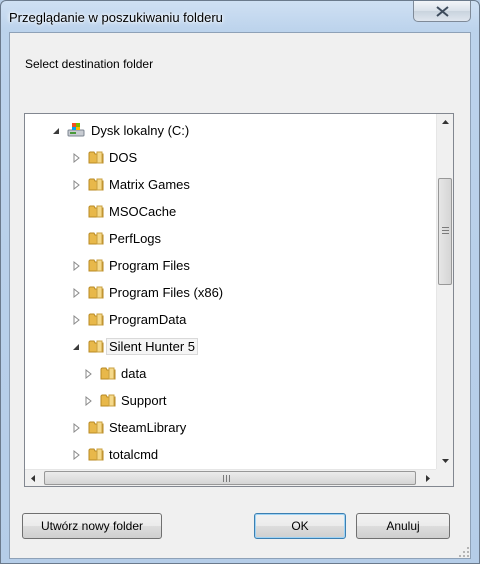 Image resolution: width=480 pixels, height=564 pixels. I want to click on scroll-up-icon, so click(445, 122).